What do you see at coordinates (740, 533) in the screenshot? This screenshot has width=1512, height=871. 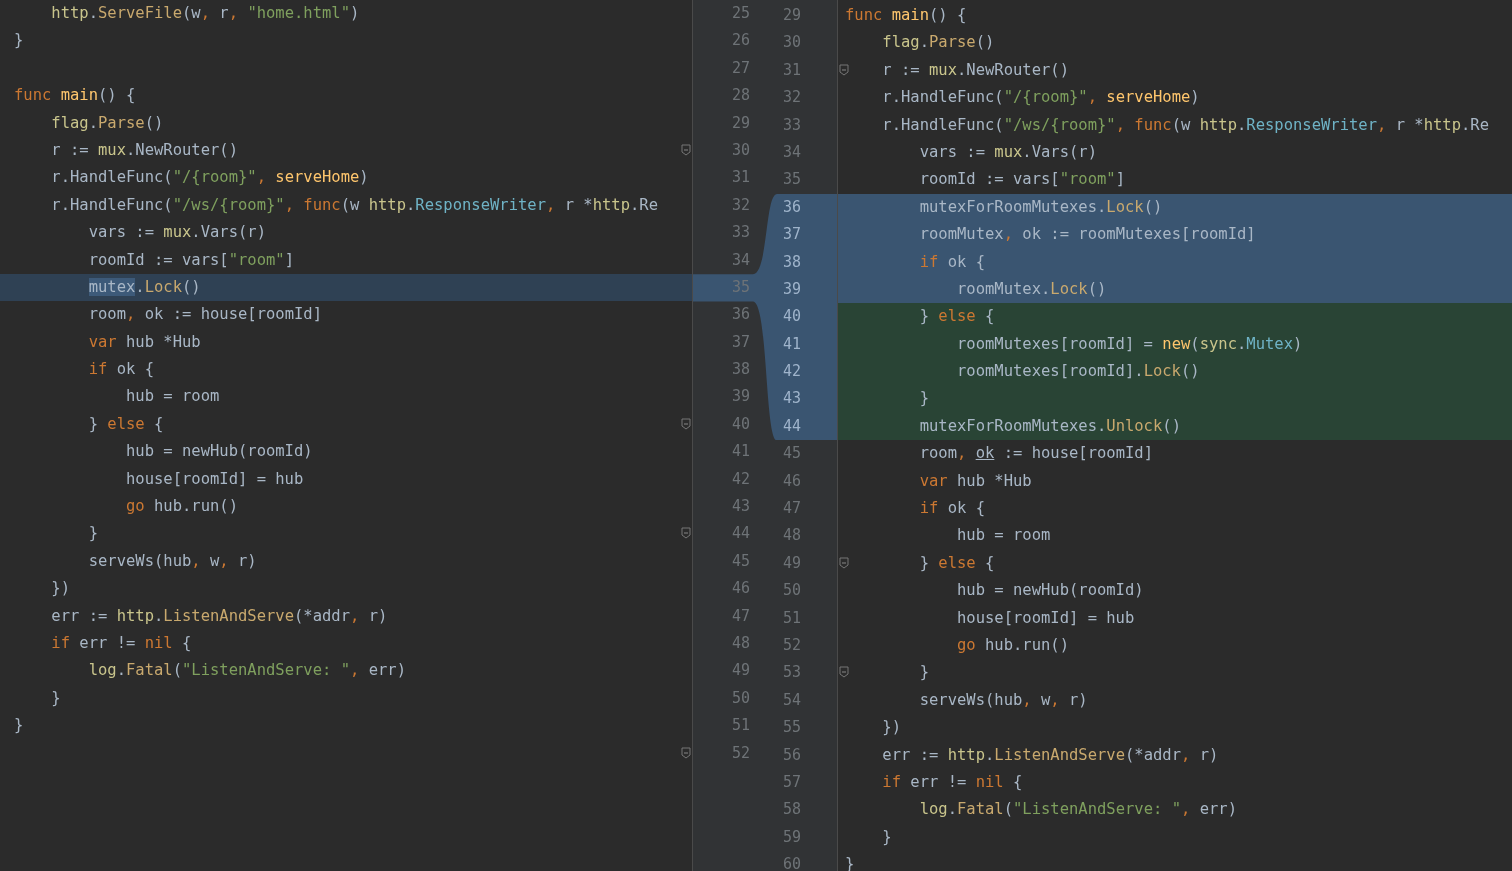 I see `line-number: 44` at bounding box center [740, 533].